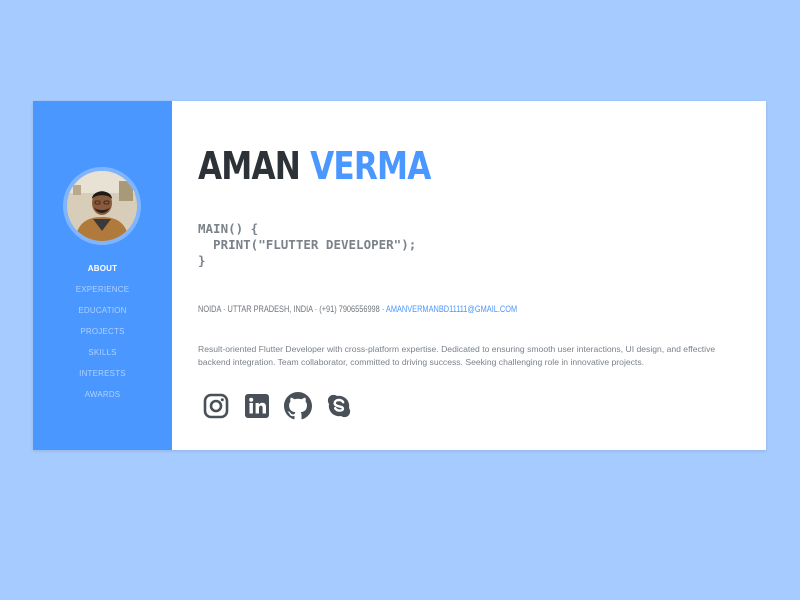 The height and width of the screenshot is (600, 800). What do you see at coordinates (370, 166) in the screenshot?
I see `last-name: VERMA` at bounding box center [370, 166].